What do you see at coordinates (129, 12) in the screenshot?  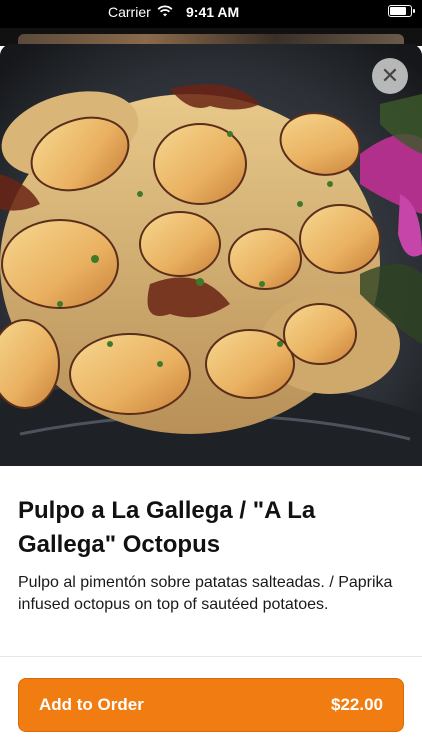 I see `carrier-label: Carrier` at bounding box center [129, 12].